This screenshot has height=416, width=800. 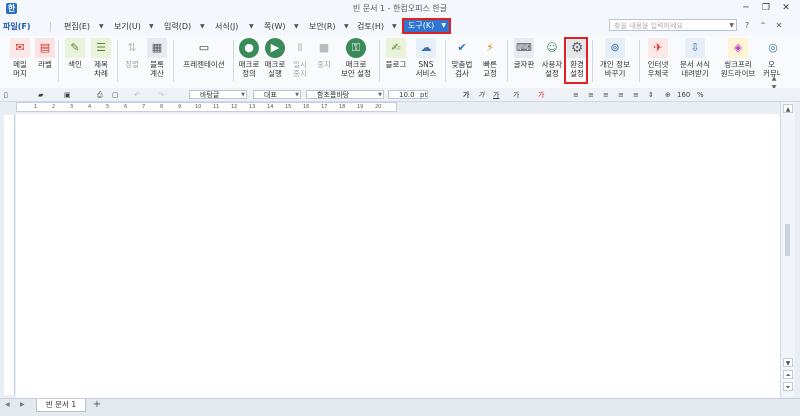 What do you see at coordinates (779, 26) in the screenshot?
I see `close-doc-icon: ✕` at bounding box center [779, 26].